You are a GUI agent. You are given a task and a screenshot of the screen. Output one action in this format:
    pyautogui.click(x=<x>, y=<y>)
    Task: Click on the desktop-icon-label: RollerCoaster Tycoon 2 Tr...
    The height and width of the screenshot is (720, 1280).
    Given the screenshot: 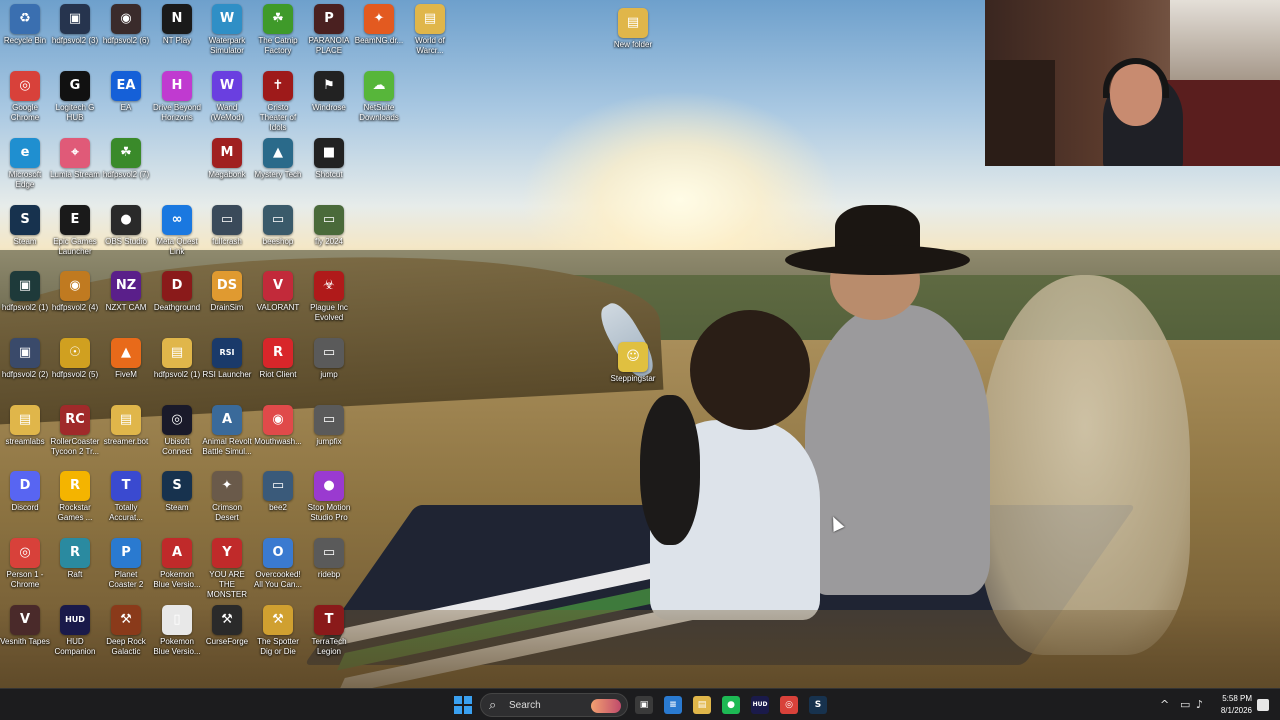 What is the action you would take?
    pyautogui.click(x=75, y=446)
    